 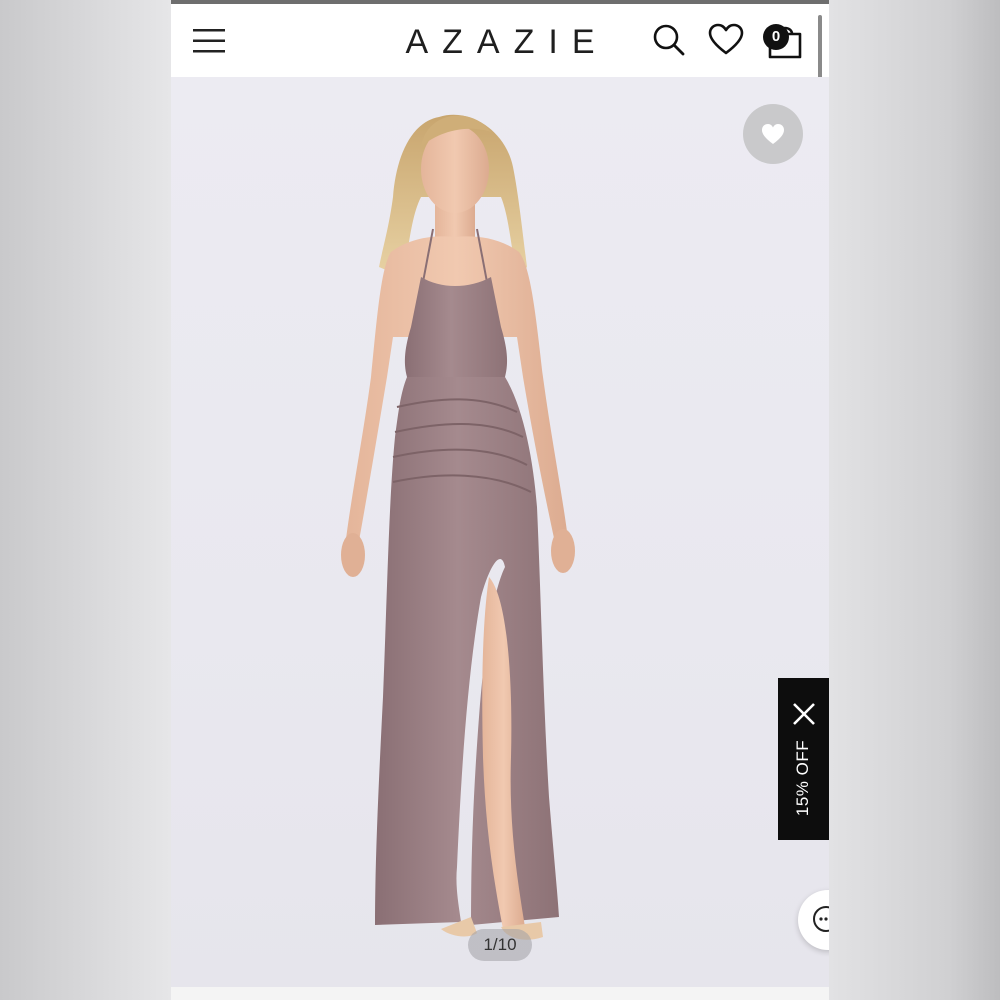 I want to click on image-counter: 1/10, so click(x=500, y=945).